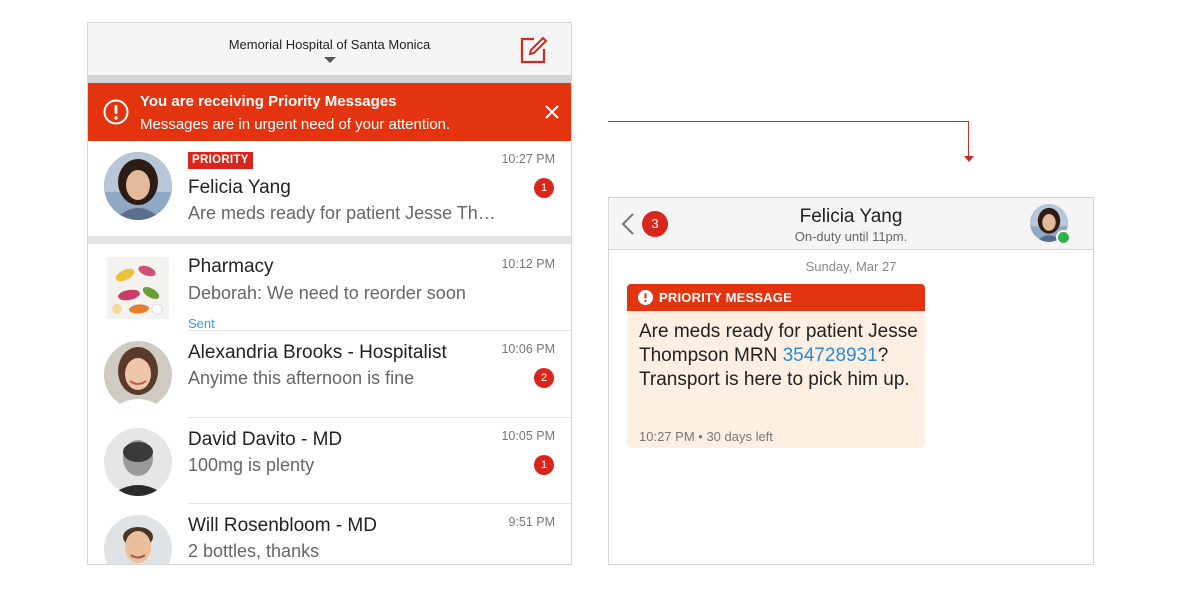 The height and width of the screenshot is (604, 1200). Describe the element at coordinates (528, 264) in the screenshot. I see `message-time: 10:12 PM` at that location.